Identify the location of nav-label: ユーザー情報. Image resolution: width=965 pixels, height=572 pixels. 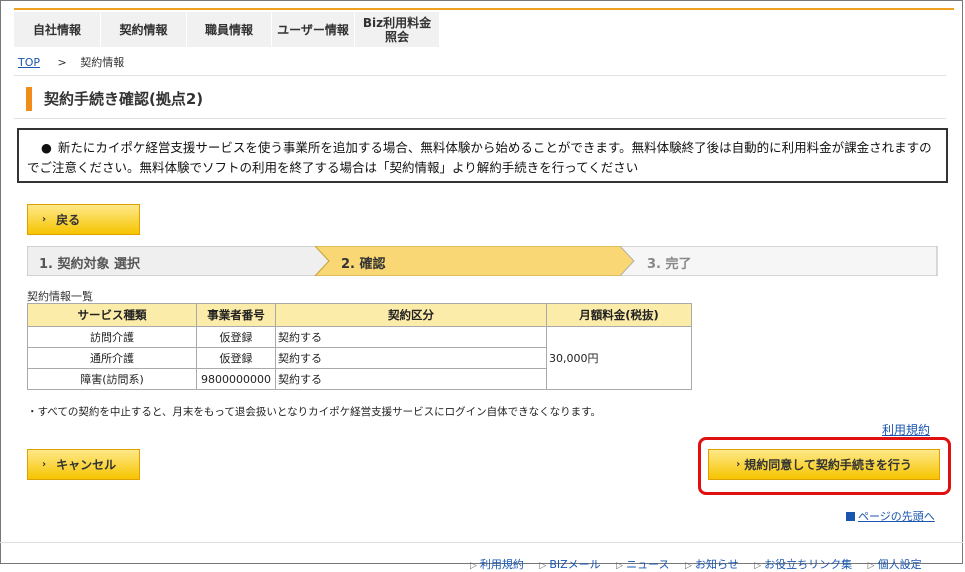
(313, 29).